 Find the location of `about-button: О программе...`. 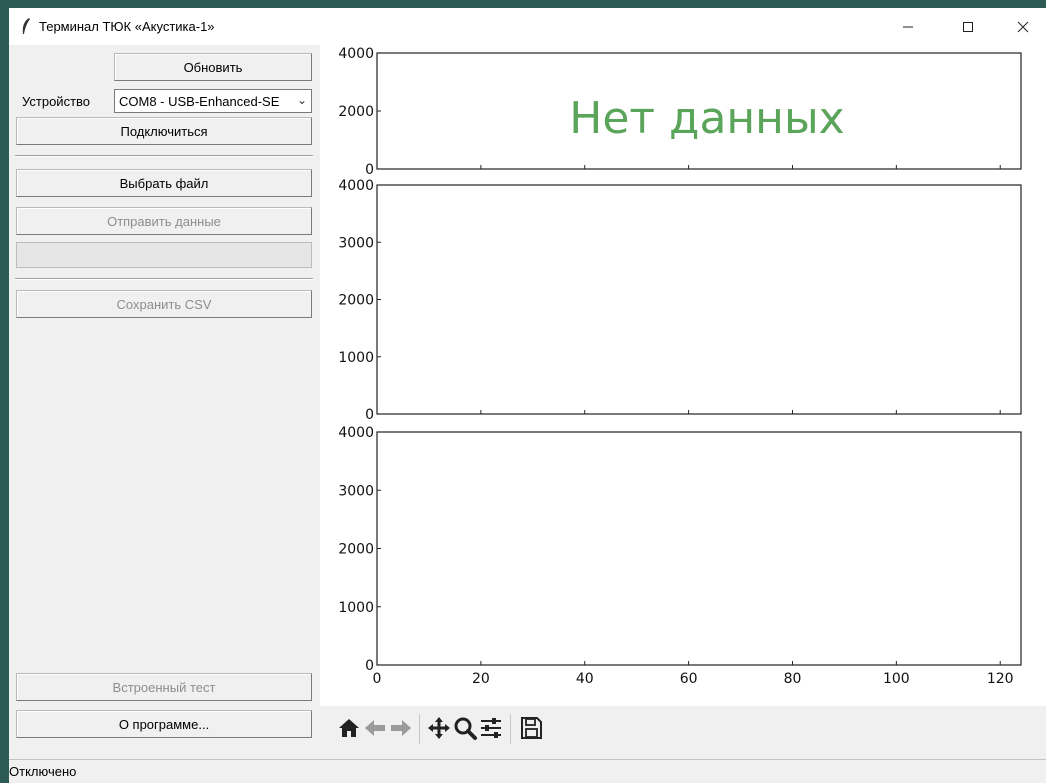

about-button: О программе... is located at coordinates (164, 724).